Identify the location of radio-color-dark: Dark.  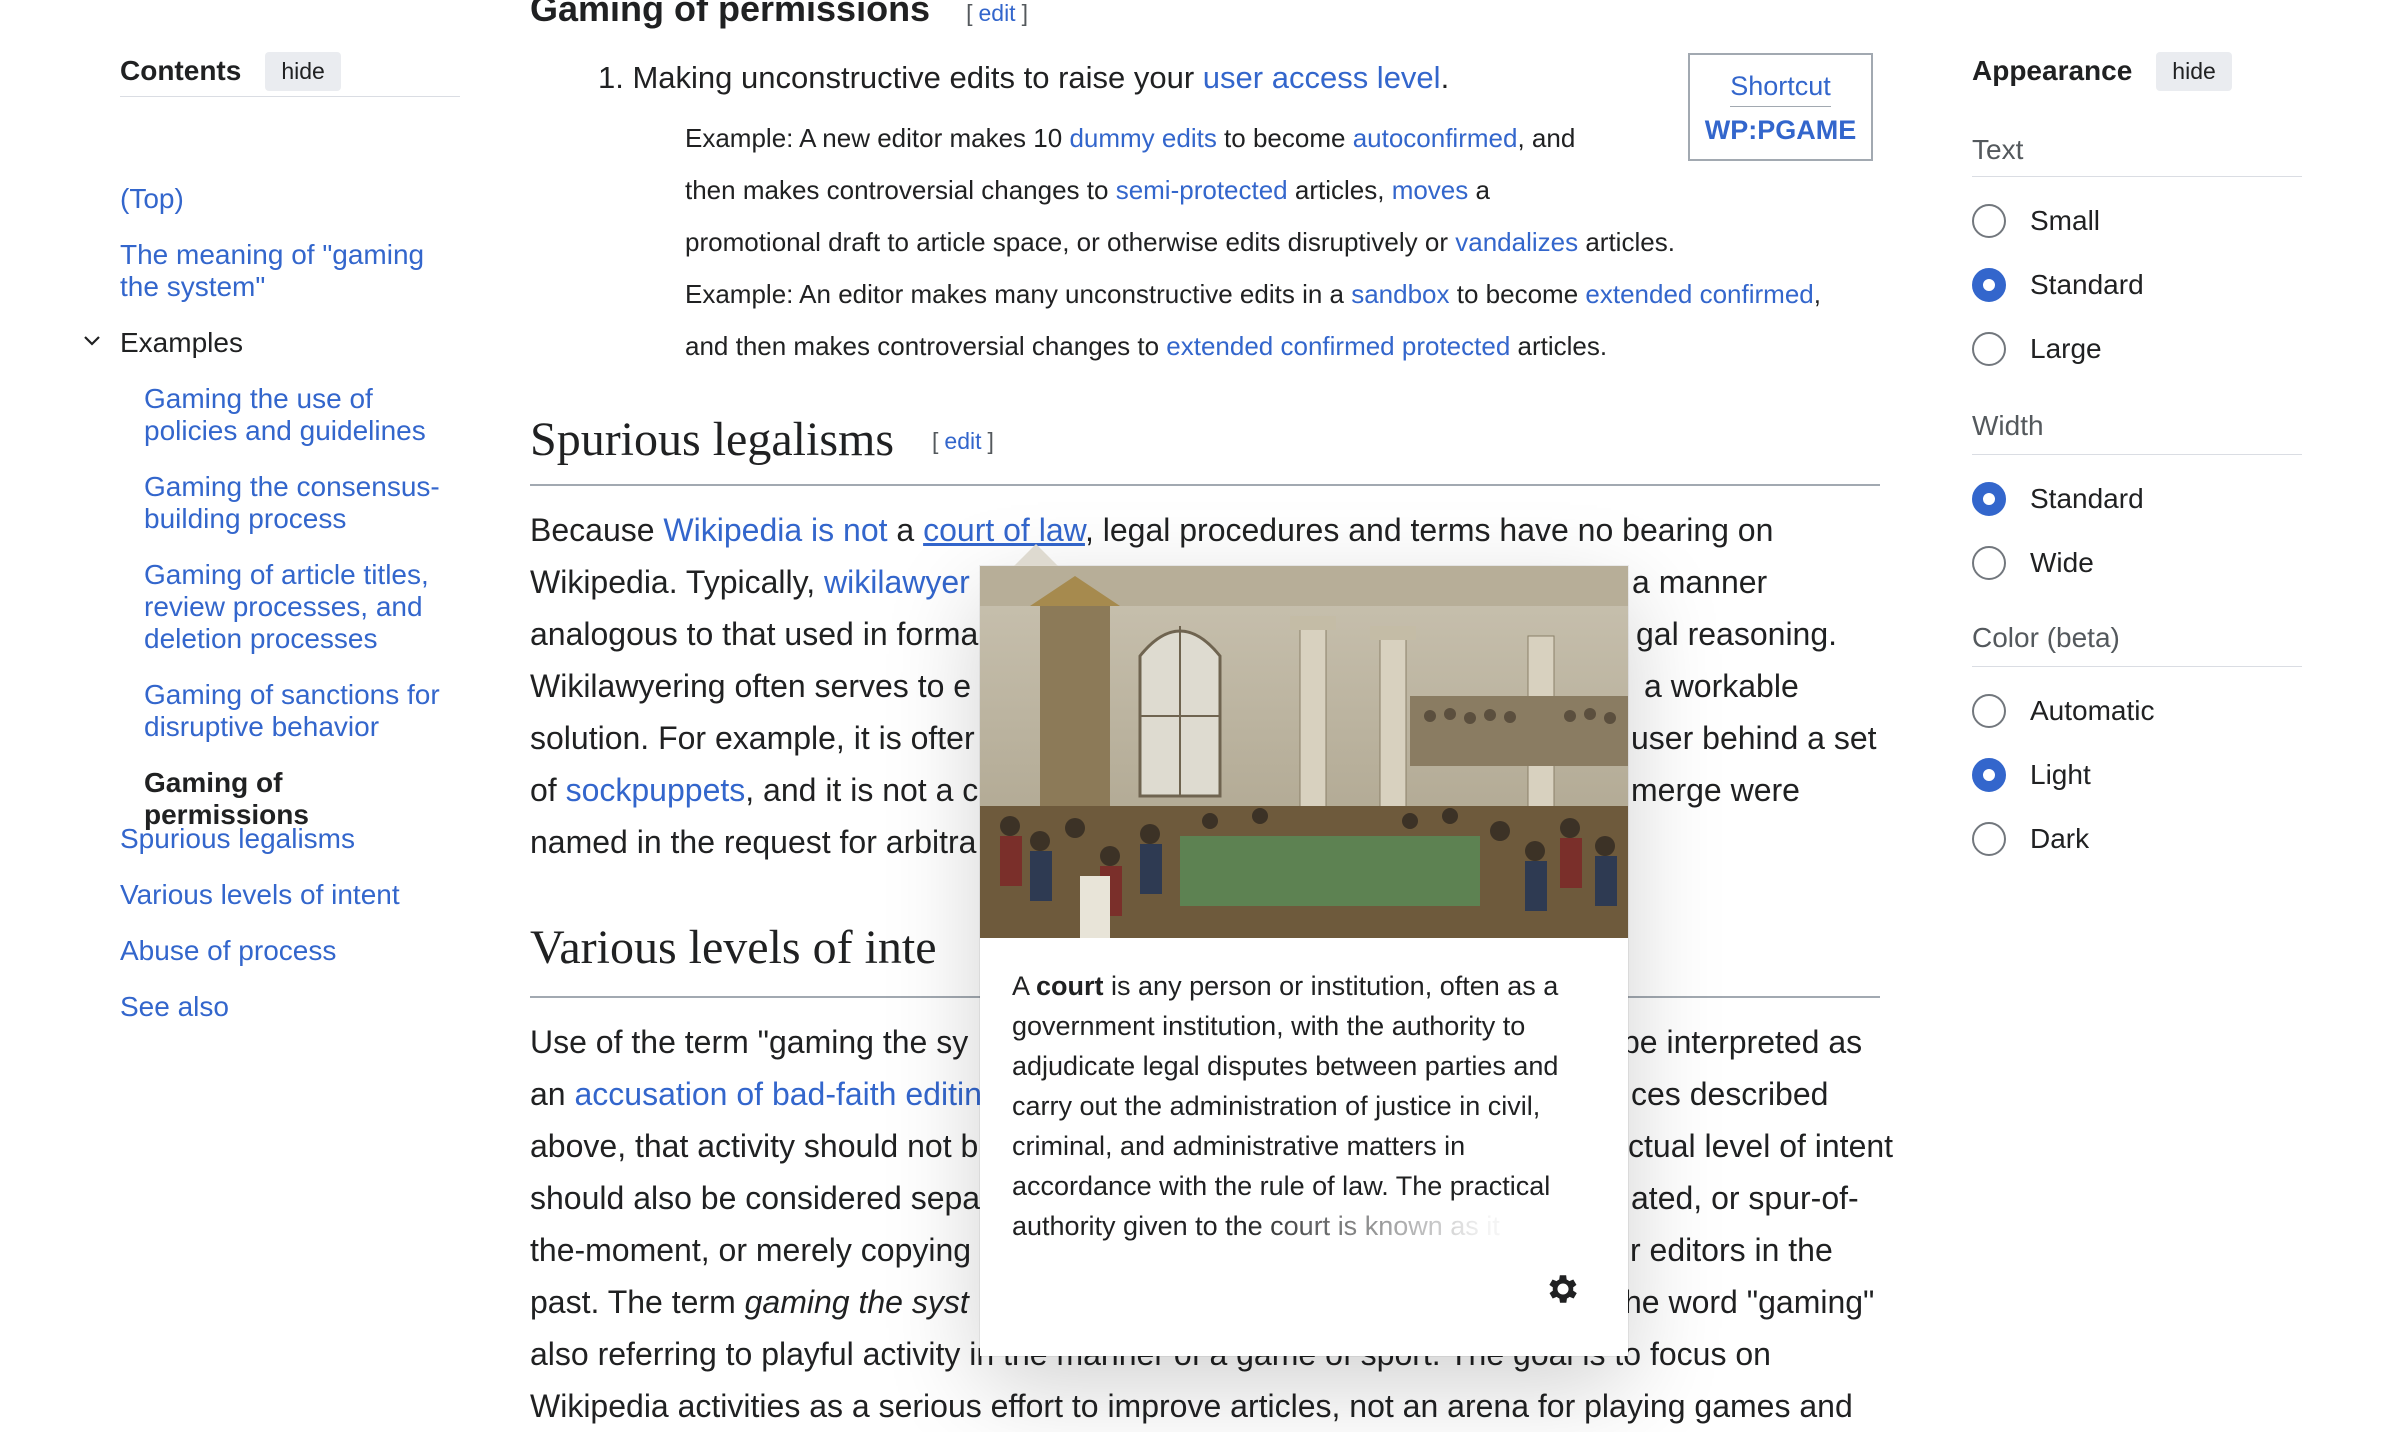
(2030, 839).